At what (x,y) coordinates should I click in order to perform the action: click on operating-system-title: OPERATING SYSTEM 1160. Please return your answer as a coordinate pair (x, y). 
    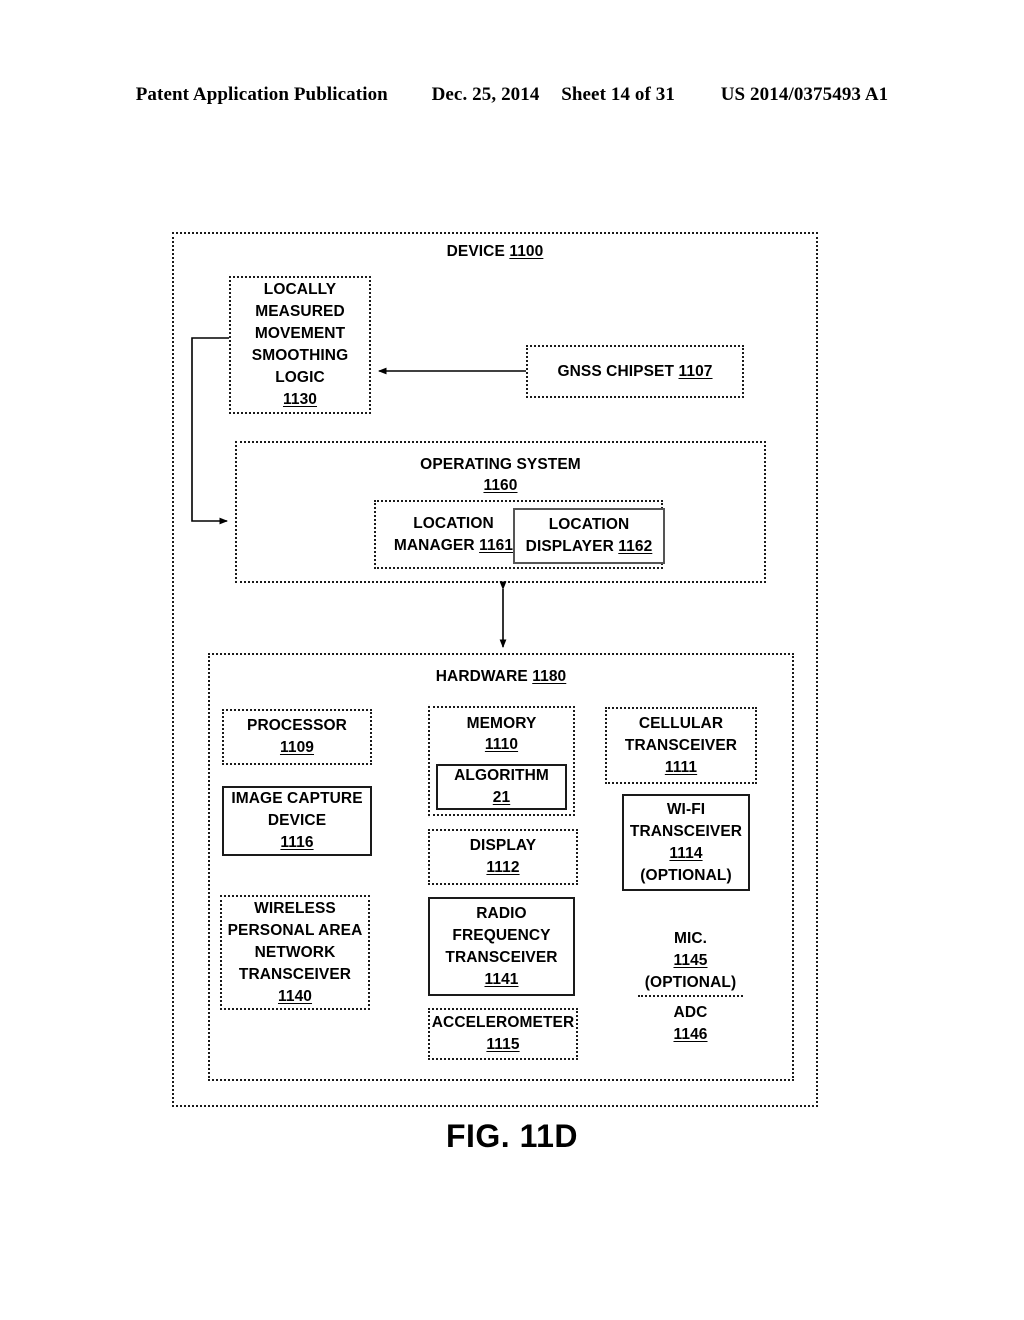
    Looking at the image, I should click on (500, 476).